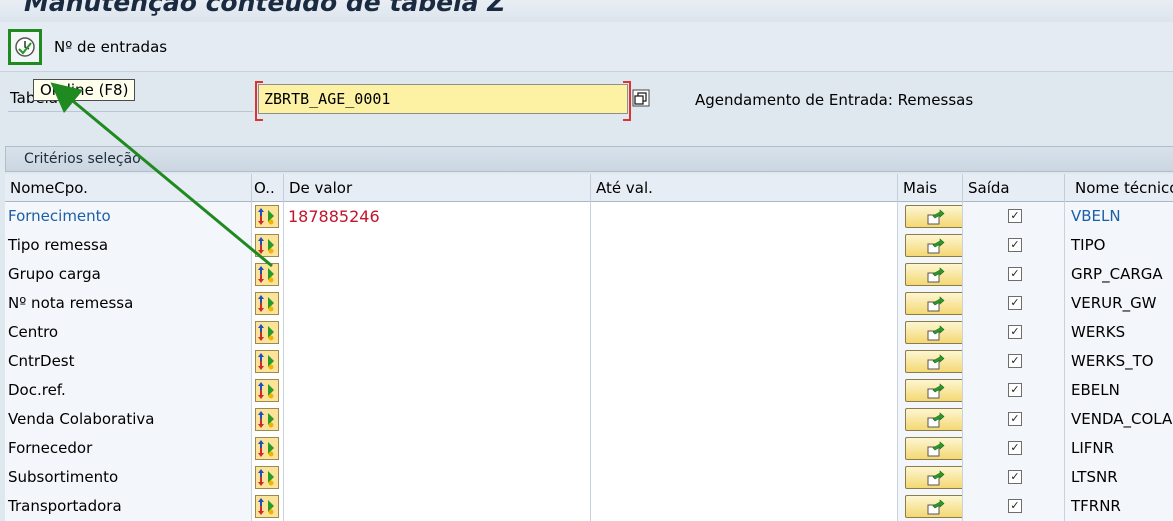 The width and height of the screenshot is (1173, 521). Describe the element at coordinates (110, 47) in the screenshot. I see `entries-count-button-label: Nº de entradas` at that location.